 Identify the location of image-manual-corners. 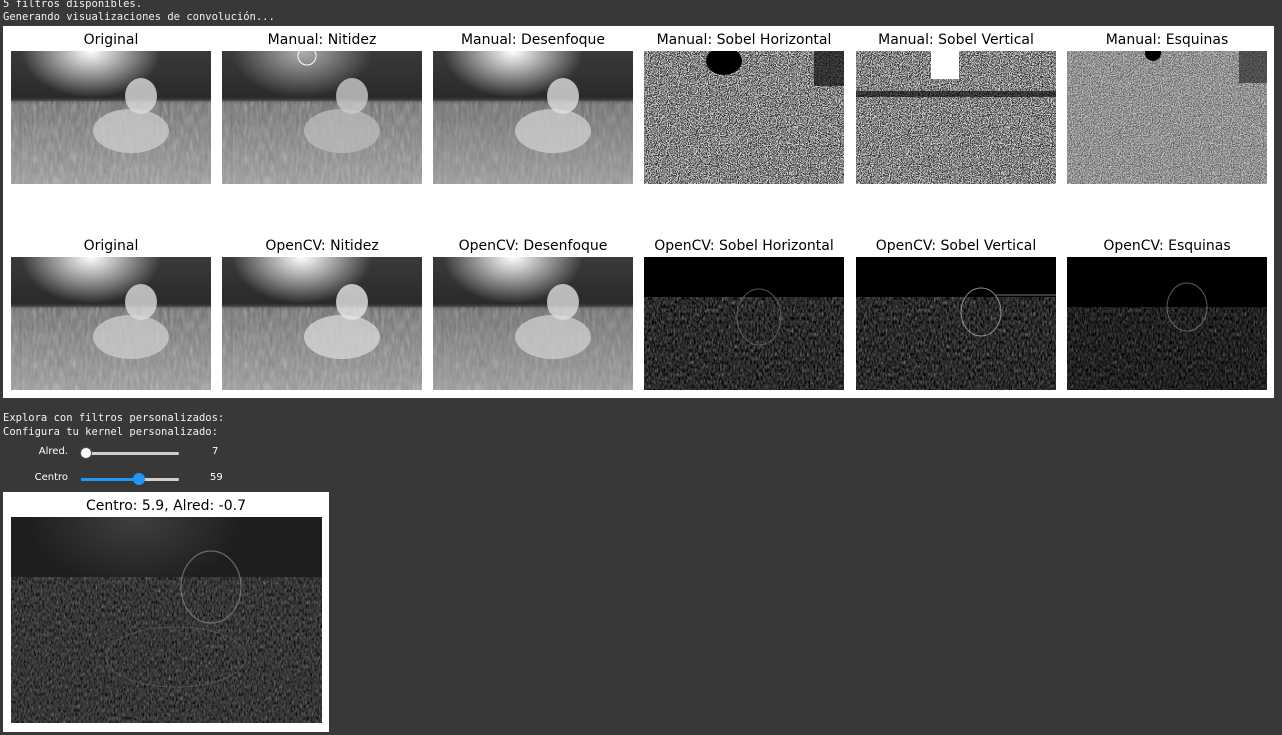
(1167, 117).